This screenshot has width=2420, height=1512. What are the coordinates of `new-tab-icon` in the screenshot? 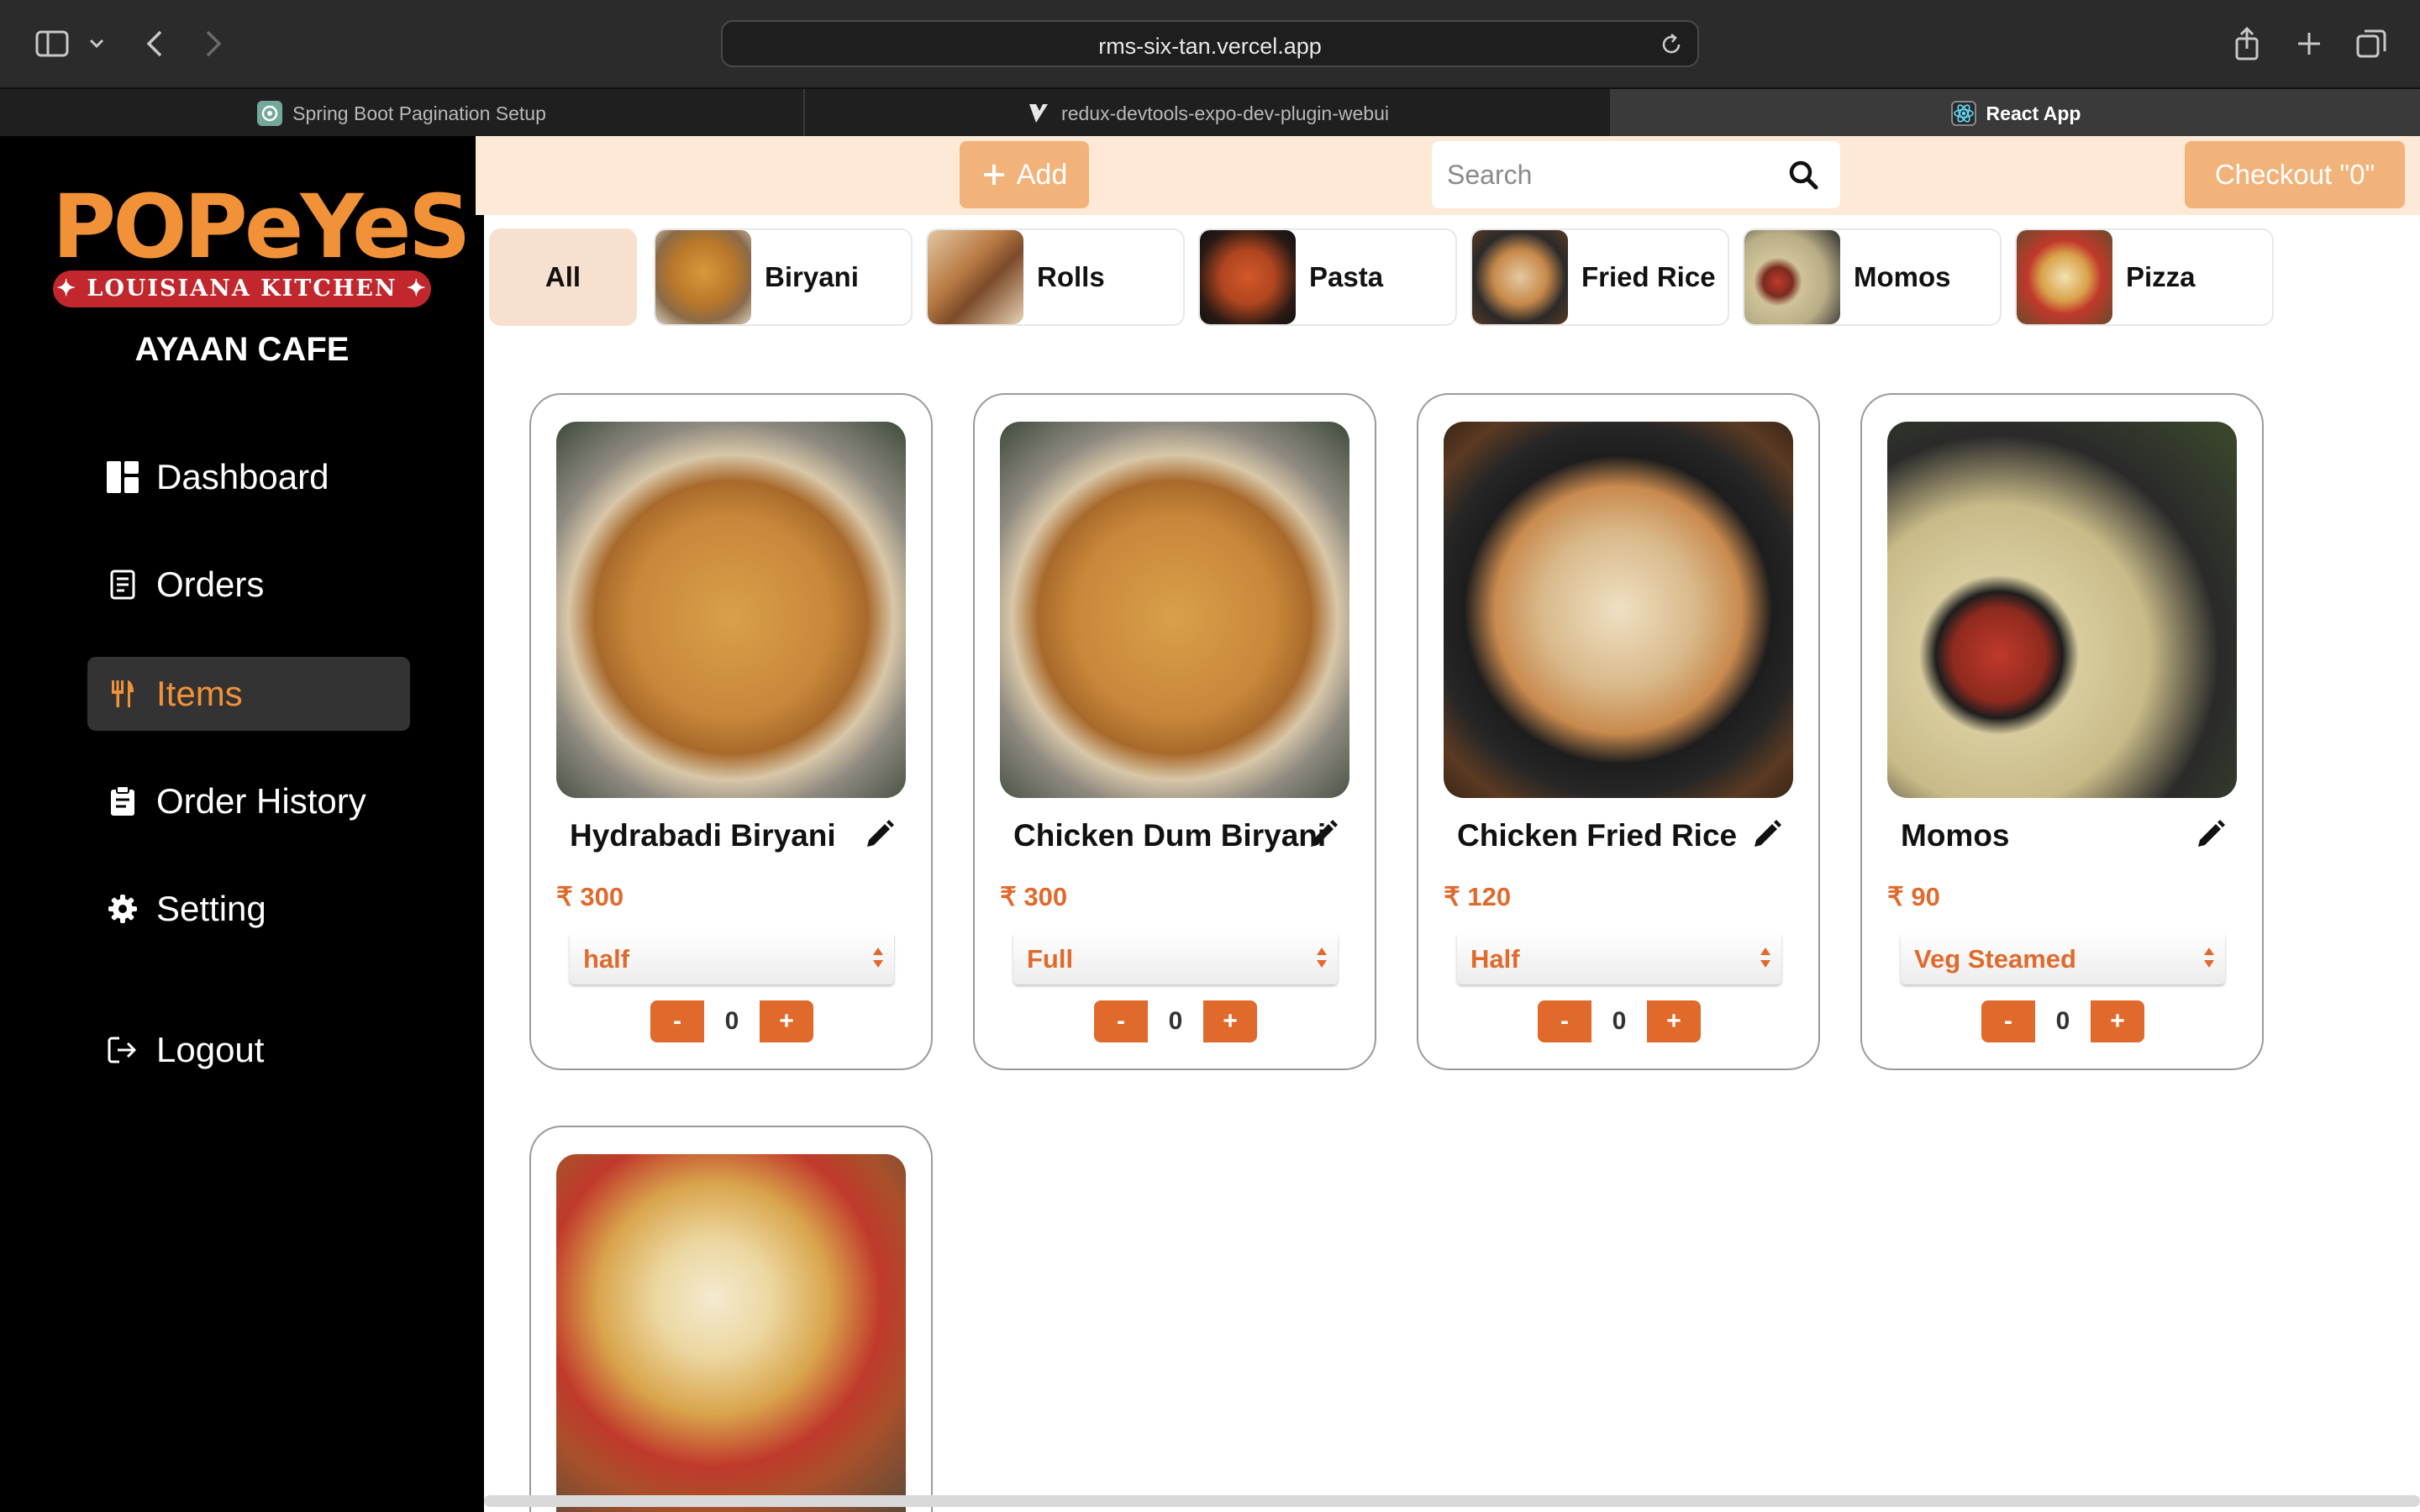 It's located at (2309, 44).